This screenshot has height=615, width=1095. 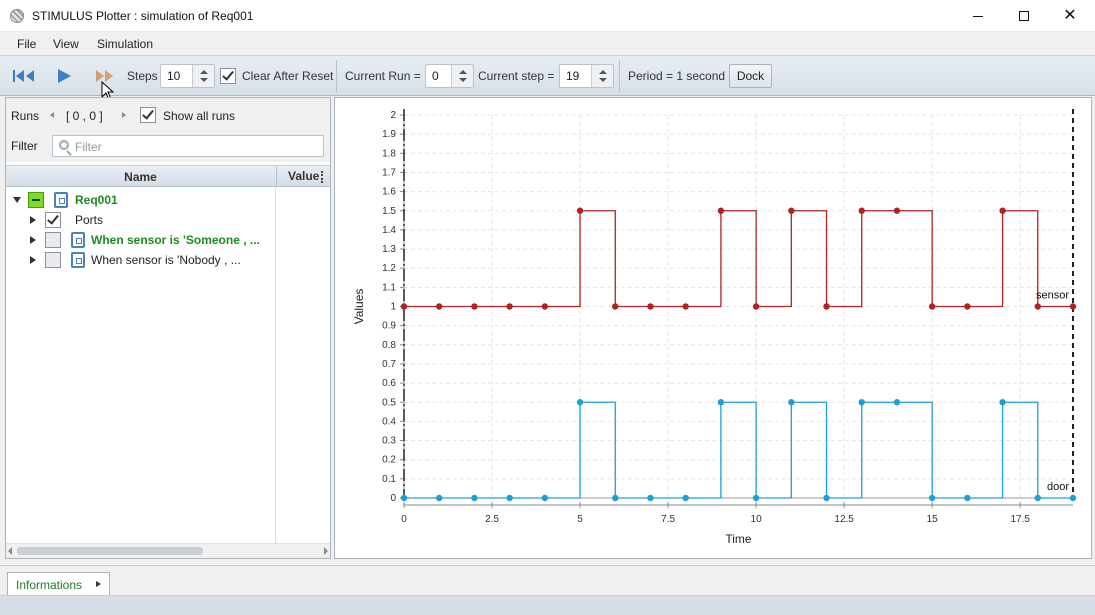 I want to click on series-label-sensor: sensor, so click(x=1052, y=296).